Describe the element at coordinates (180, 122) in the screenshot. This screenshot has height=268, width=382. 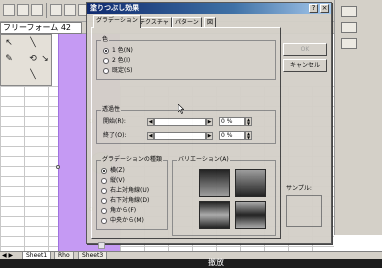
I see `transparency-from-slider` at that location.